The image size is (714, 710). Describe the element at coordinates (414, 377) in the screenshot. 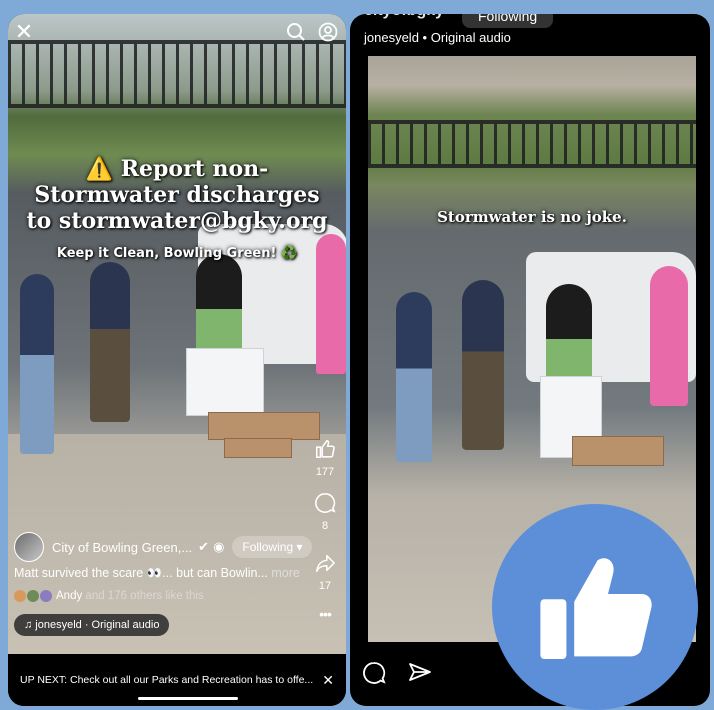

I see `right-person-left` at that location.